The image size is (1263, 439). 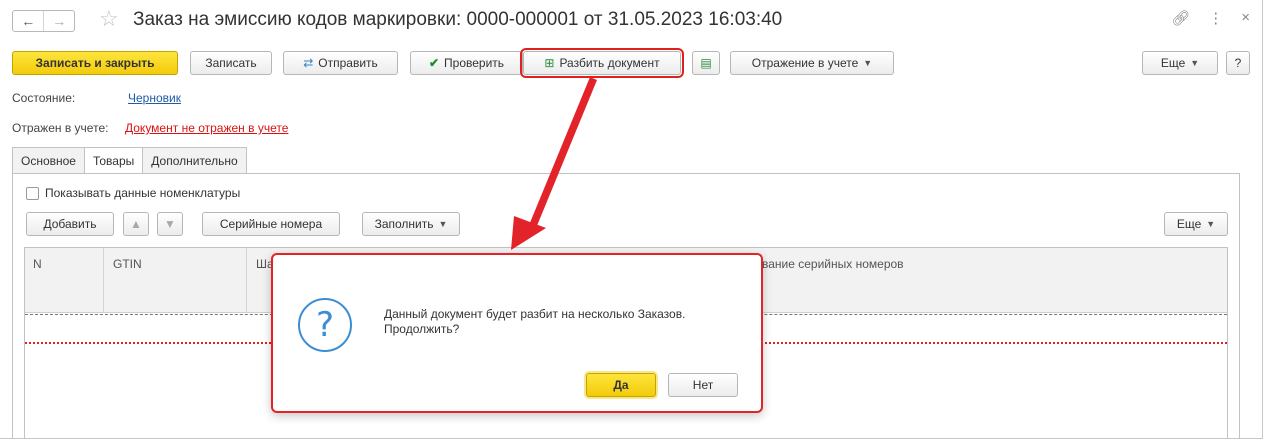 I want to click on reflection-label: Отражение в учете, so click(x=805, y=63).